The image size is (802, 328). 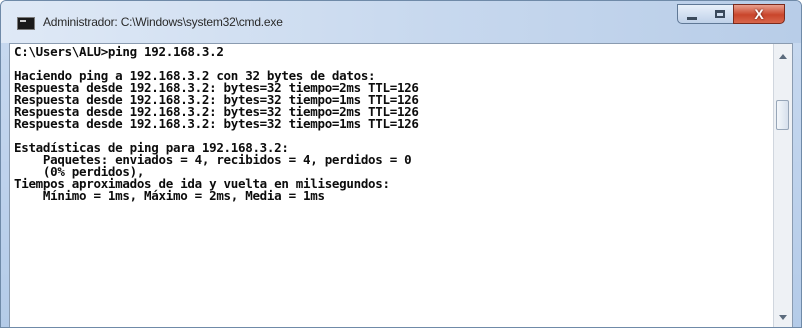 I want to click on scroll-down-button, so click(x=783, y=317).